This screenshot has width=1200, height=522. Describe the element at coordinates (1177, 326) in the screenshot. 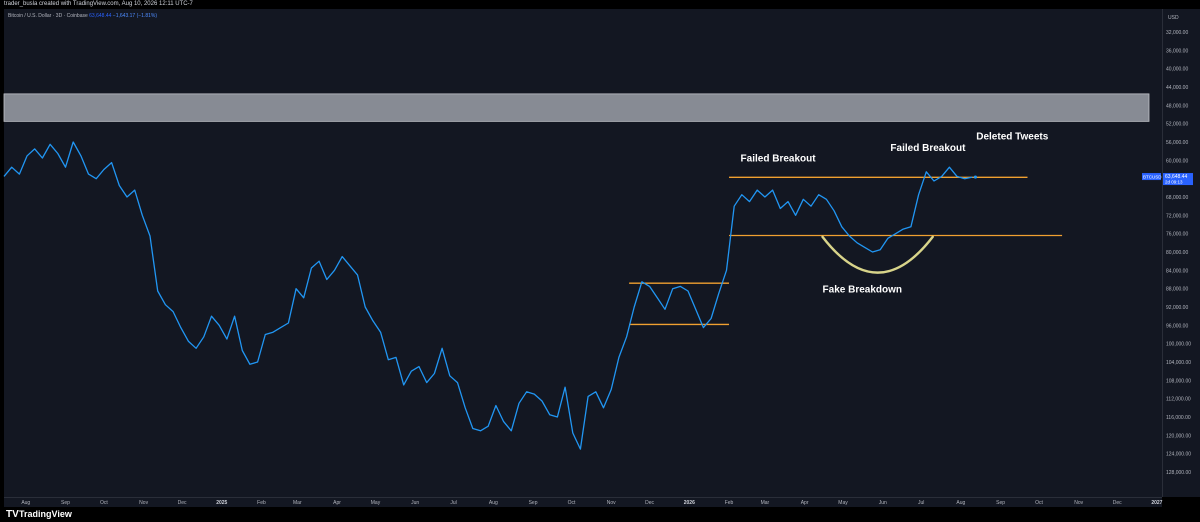

I see `price-tick: 96,000.00` at that location.